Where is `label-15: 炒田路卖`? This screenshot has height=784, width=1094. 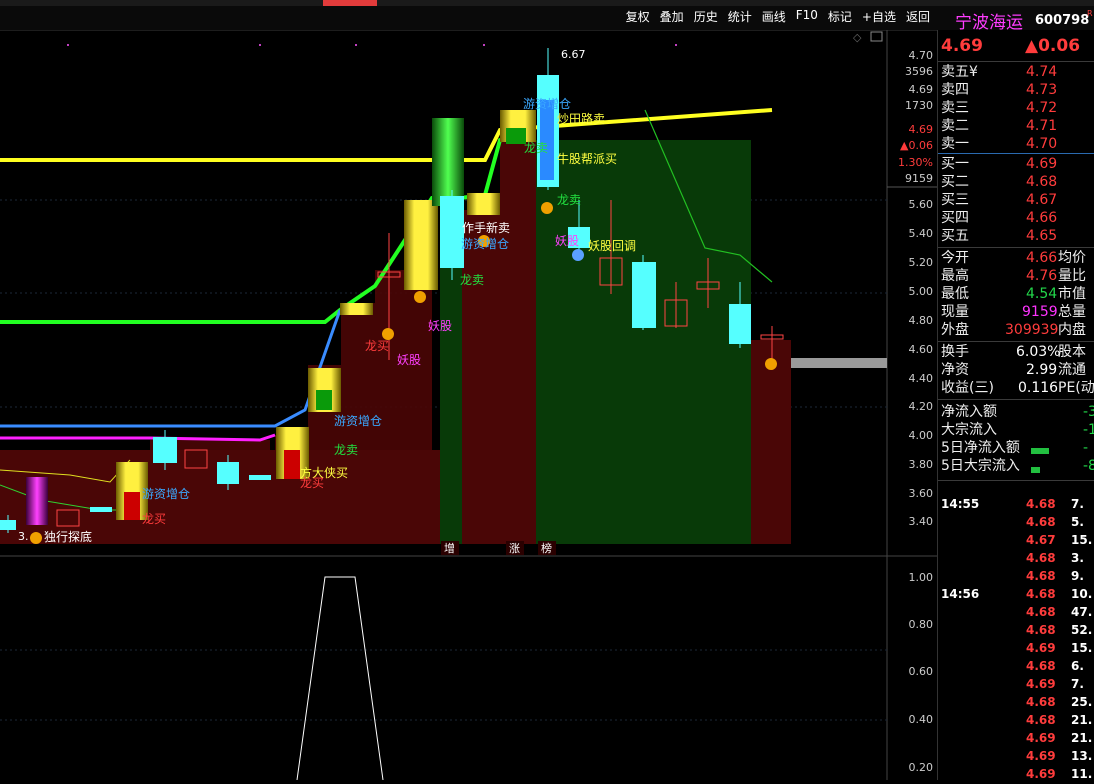 label-15: 炒田路卖 is located at coordinates (581, 118).